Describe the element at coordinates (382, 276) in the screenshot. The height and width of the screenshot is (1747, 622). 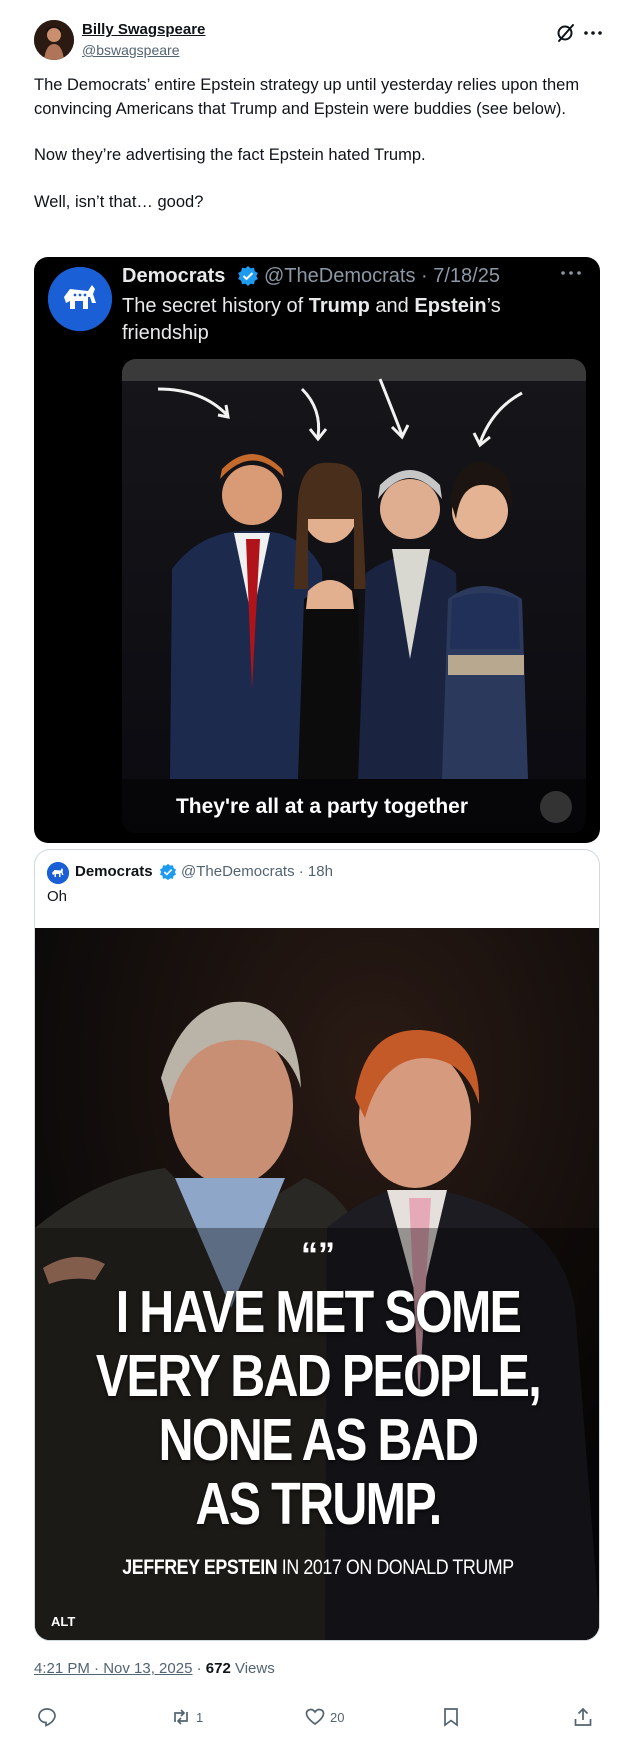
I see `screenshot-handle-date: @TheDemocrats · 7/18/25` at that location.